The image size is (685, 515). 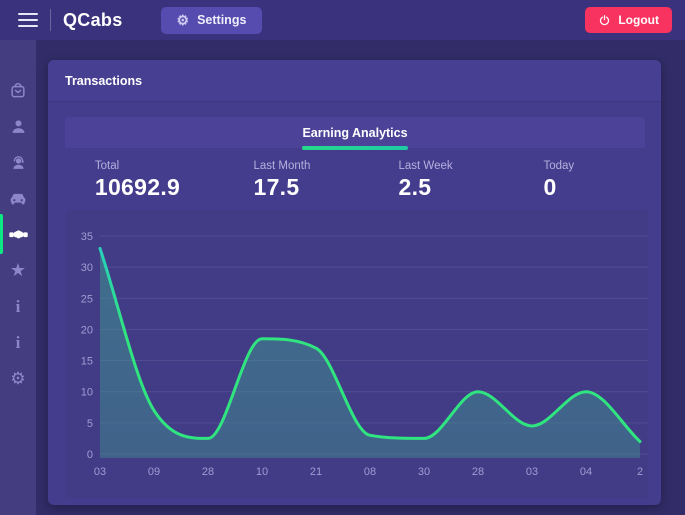 I want to click on y-tick-label: 10, so click(x=87, y=393).